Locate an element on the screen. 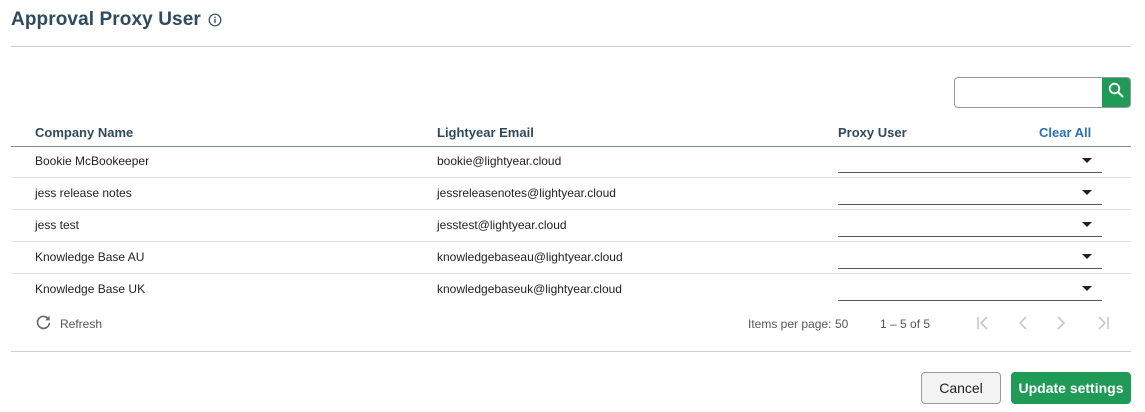 Image resolution: width=1145 pixels, height=412 pixels. cancel-button: Cancel is located at coordinates (961, 388).